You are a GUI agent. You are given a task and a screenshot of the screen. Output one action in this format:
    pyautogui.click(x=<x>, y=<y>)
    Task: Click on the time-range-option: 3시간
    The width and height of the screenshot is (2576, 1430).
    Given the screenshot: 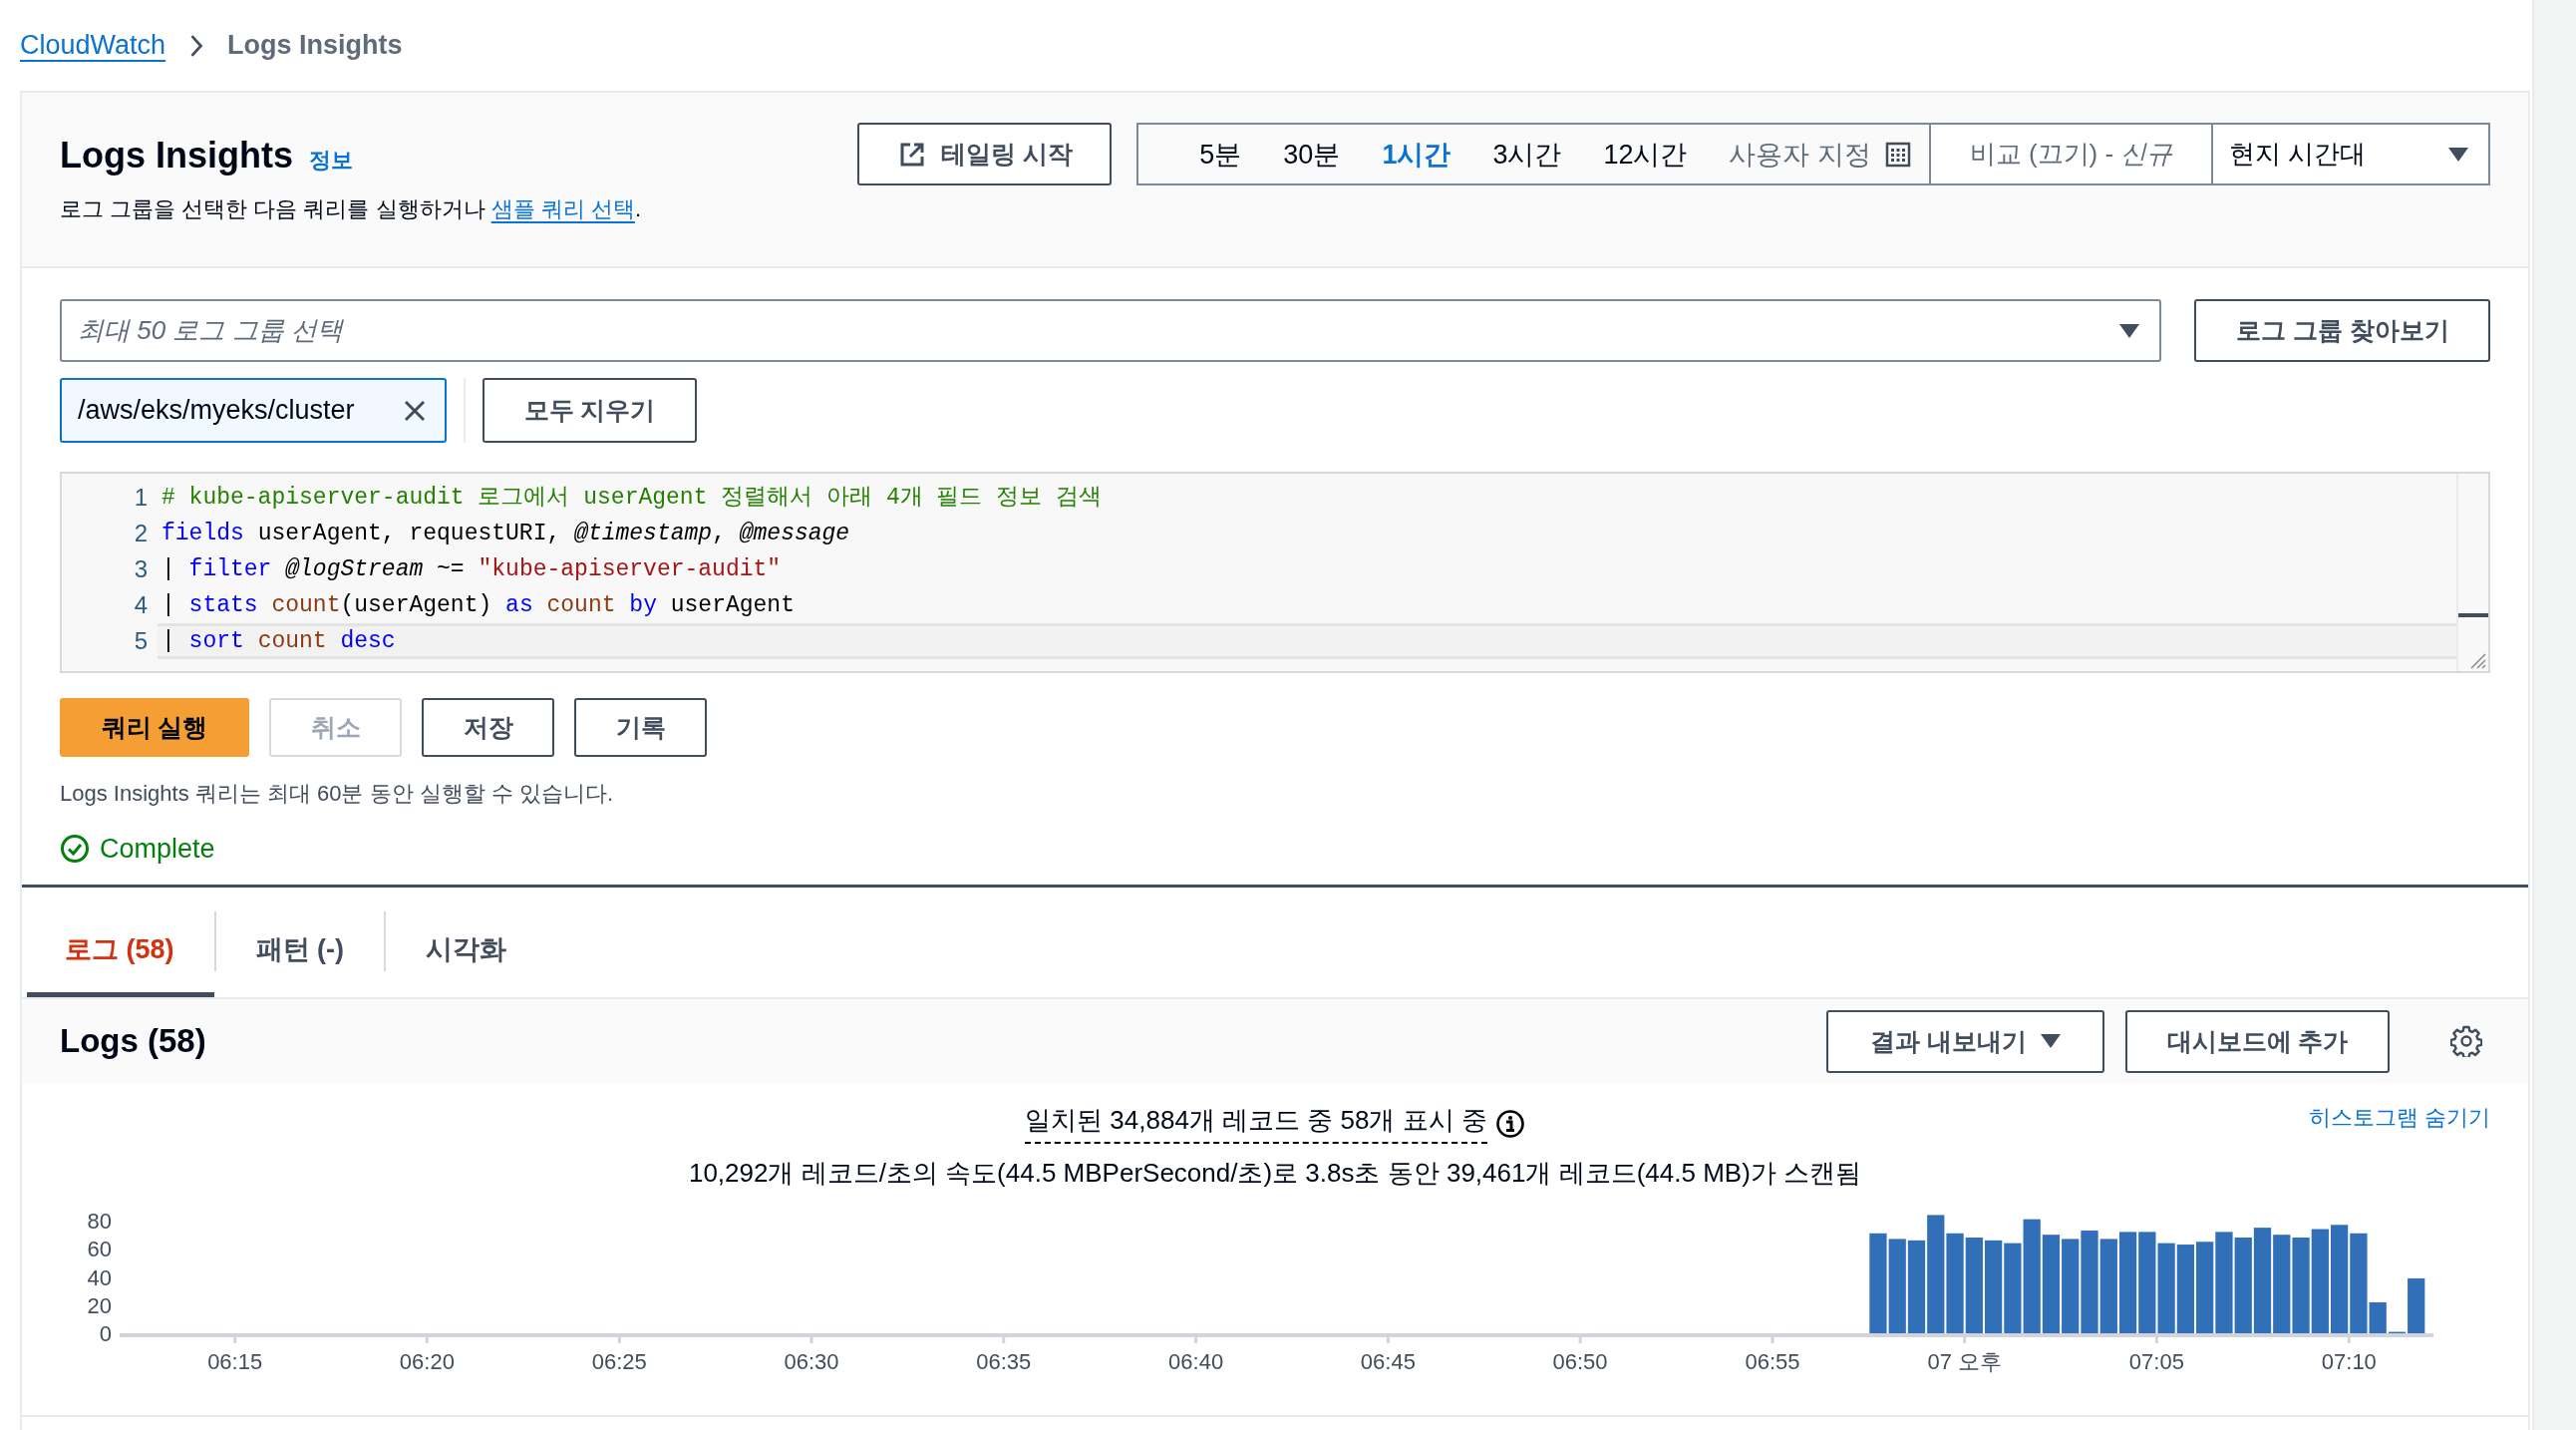 What is the action you would take?
    pyautogui.click(x=1527, y=154)
    